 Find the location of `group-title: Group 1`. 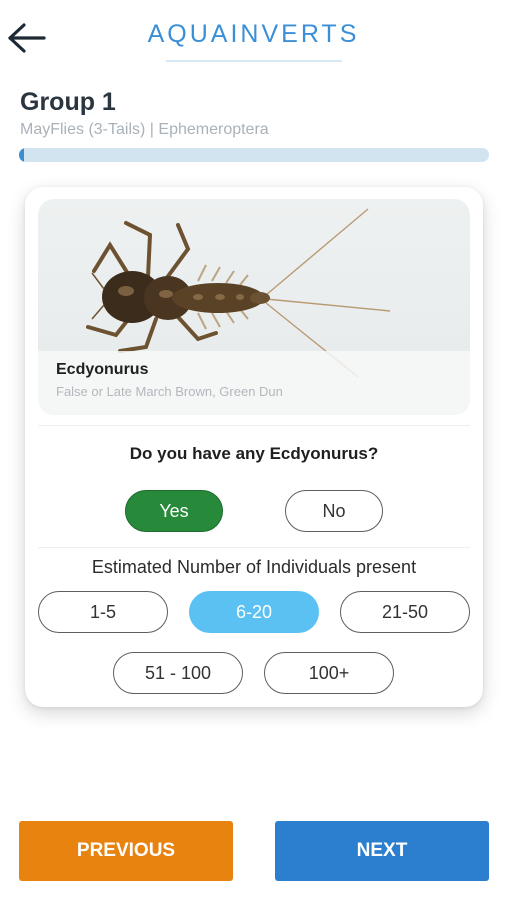

group-title: Group 1 is located at coordinates (68, 102).